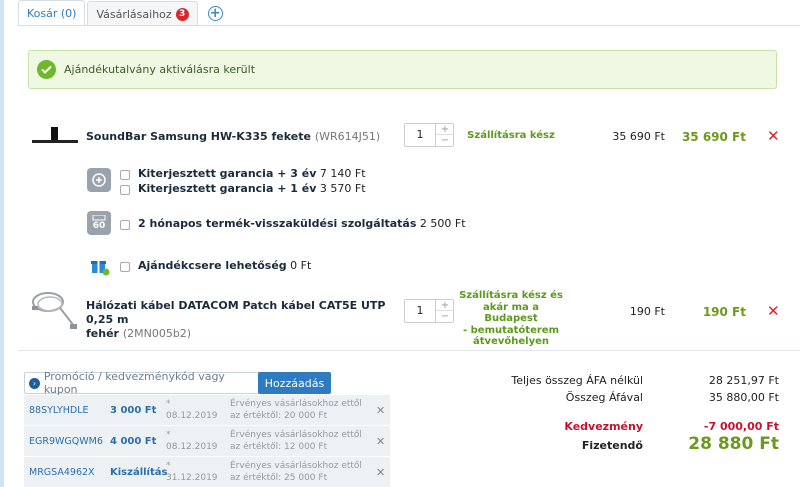  I want to click on chevron-right-icon: ›, so click(34, 383).